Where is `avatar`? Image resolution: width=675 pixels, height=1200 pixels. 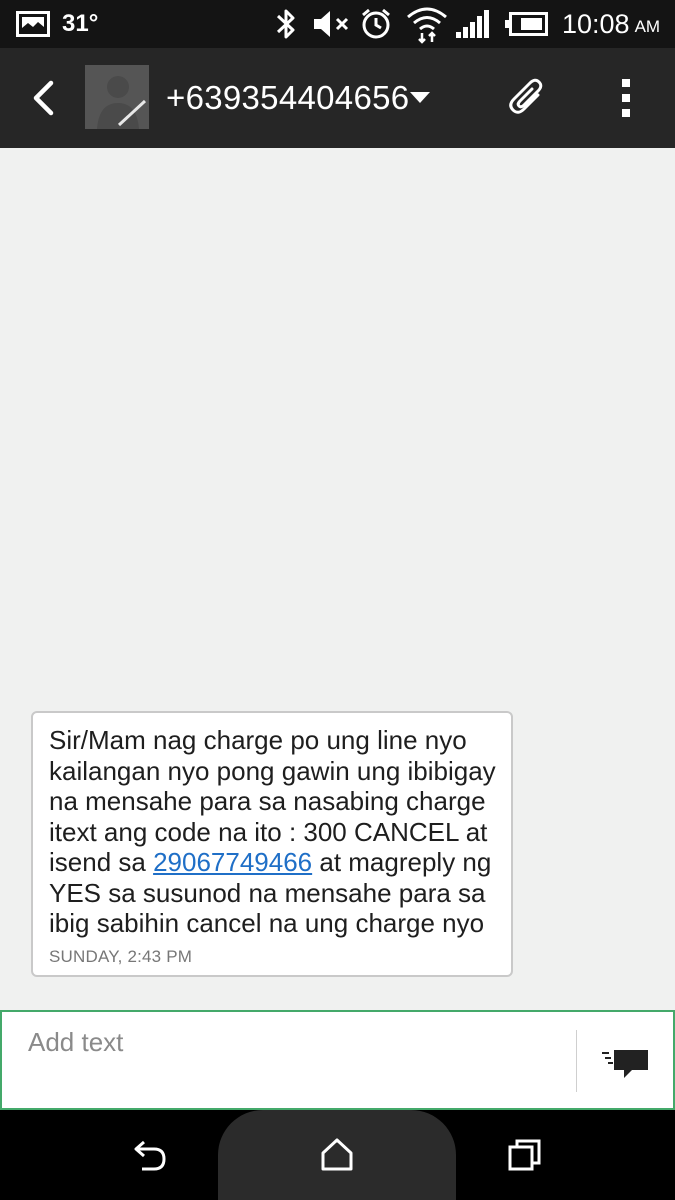
avatar is located at coordinates (117, 97).